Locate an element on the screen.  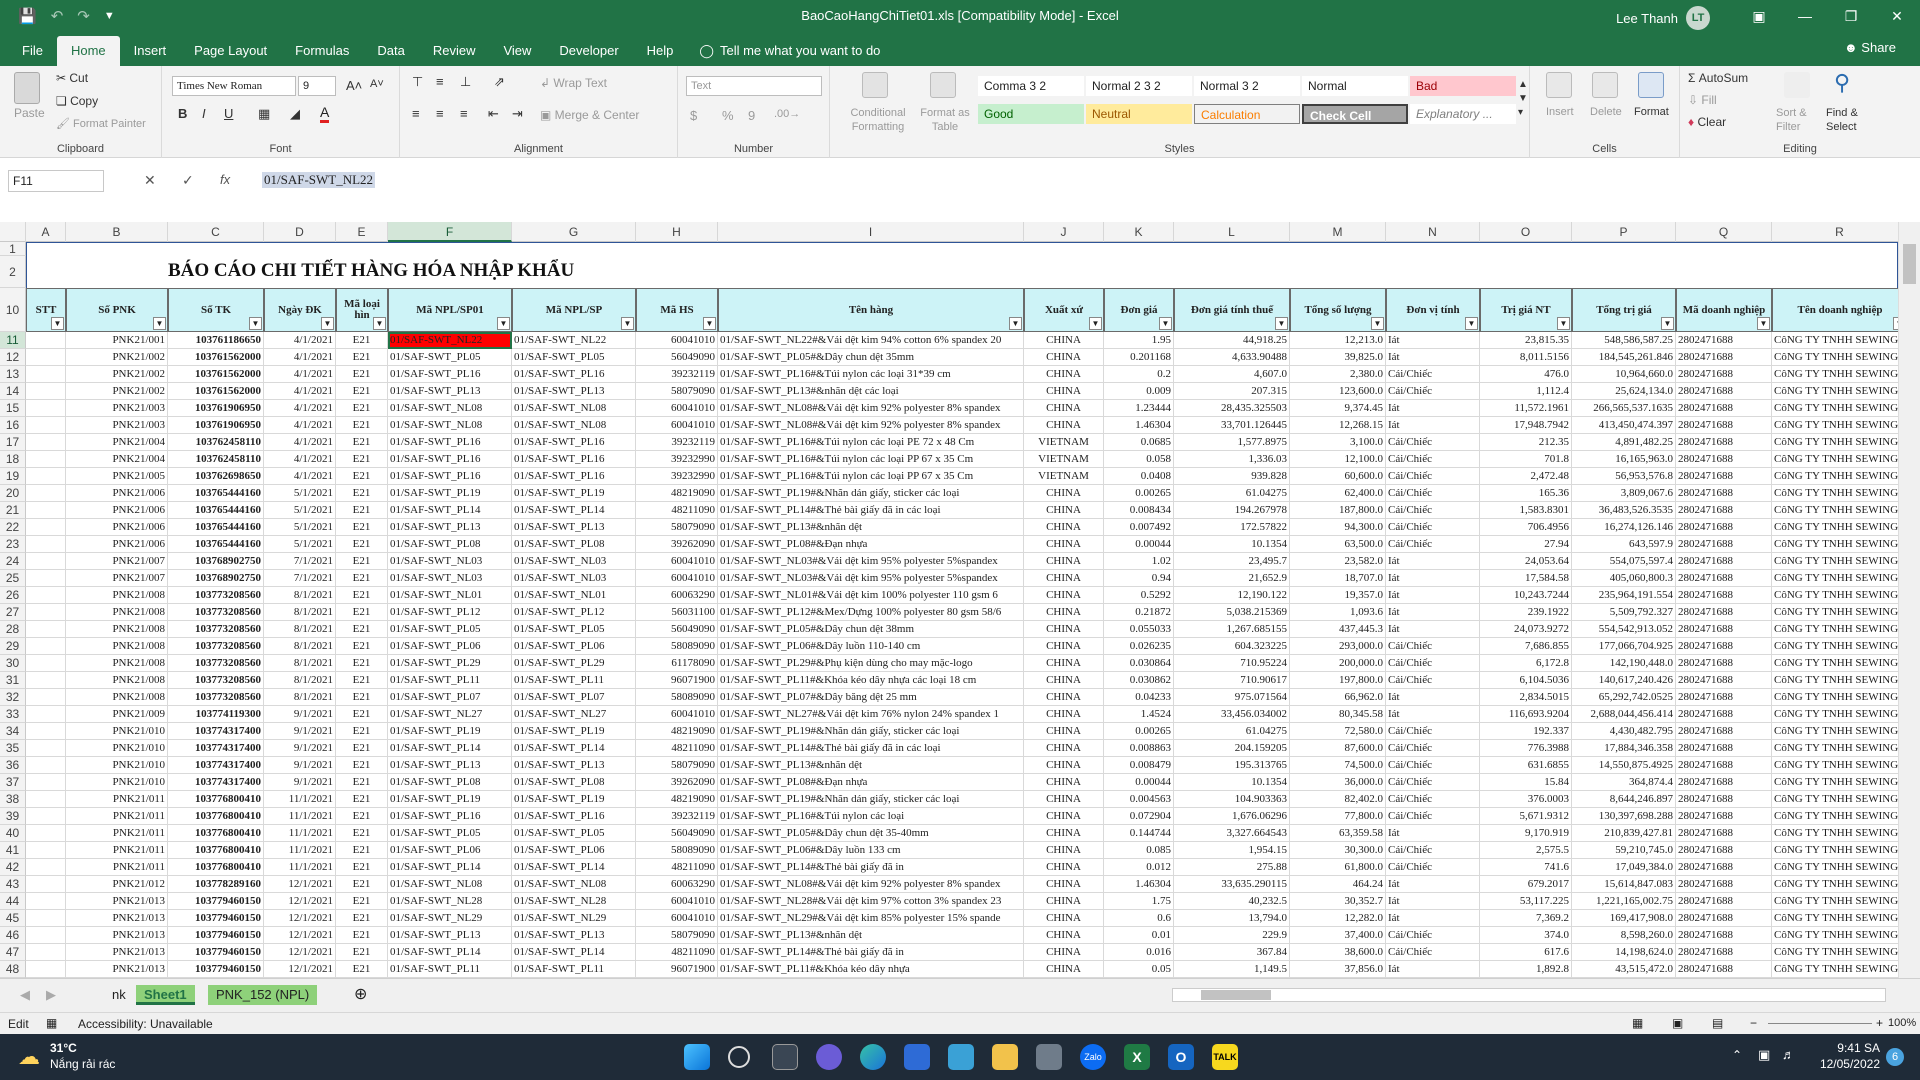
table-cell: 39232119 is located at coordinates (677, 374).